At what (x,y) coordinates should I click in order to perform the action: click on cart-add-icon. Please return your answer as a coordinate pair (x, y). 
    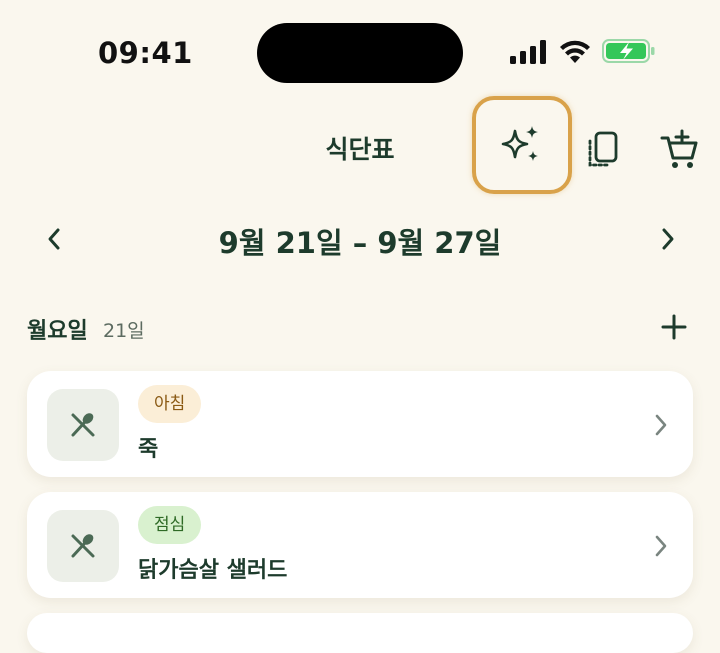
    Looking at the image, I should click on (679, 148).